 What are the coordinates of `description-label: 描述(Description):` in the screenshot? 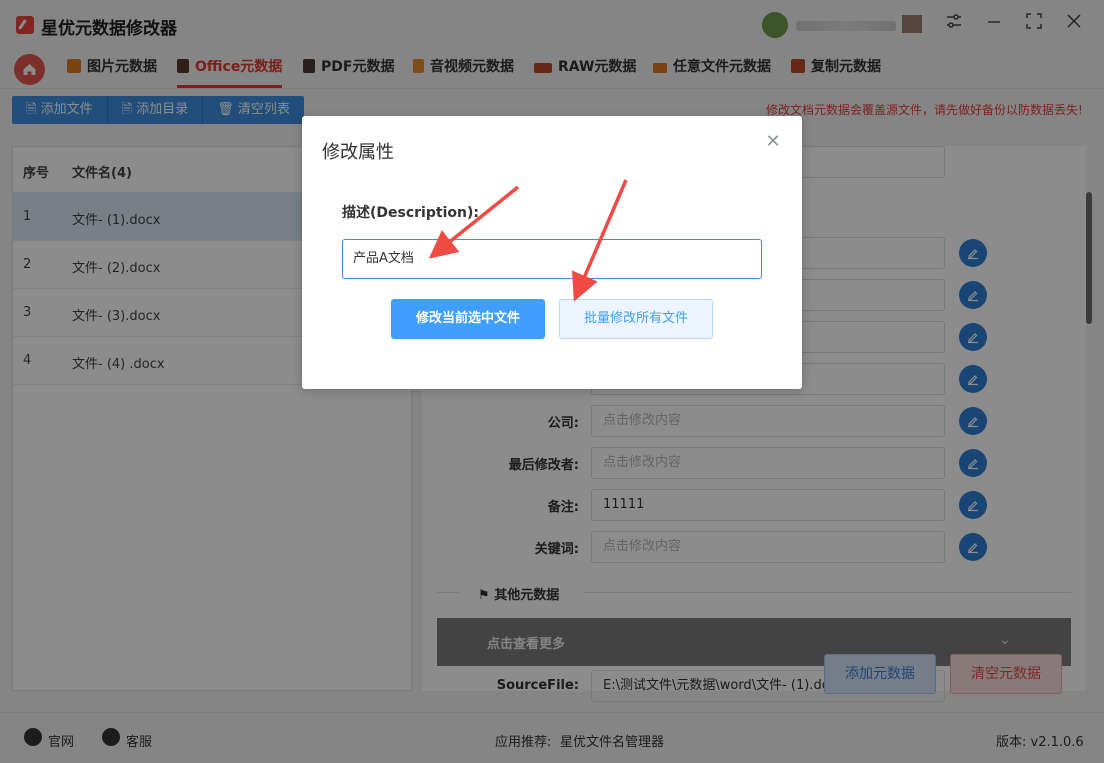 It's located at (410, 213).